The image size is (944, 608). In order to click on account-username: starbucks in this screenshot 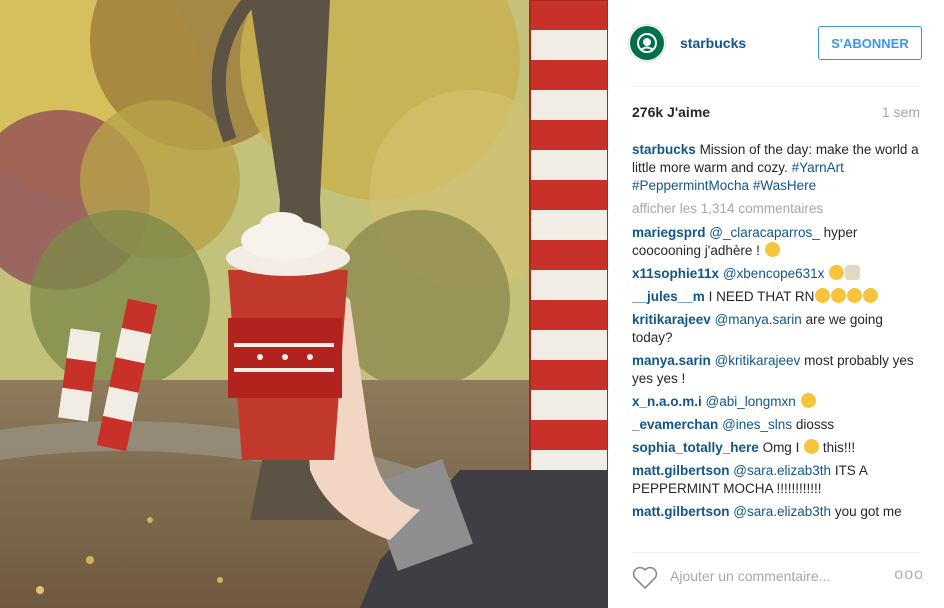, I will do `click(713, 43)`.